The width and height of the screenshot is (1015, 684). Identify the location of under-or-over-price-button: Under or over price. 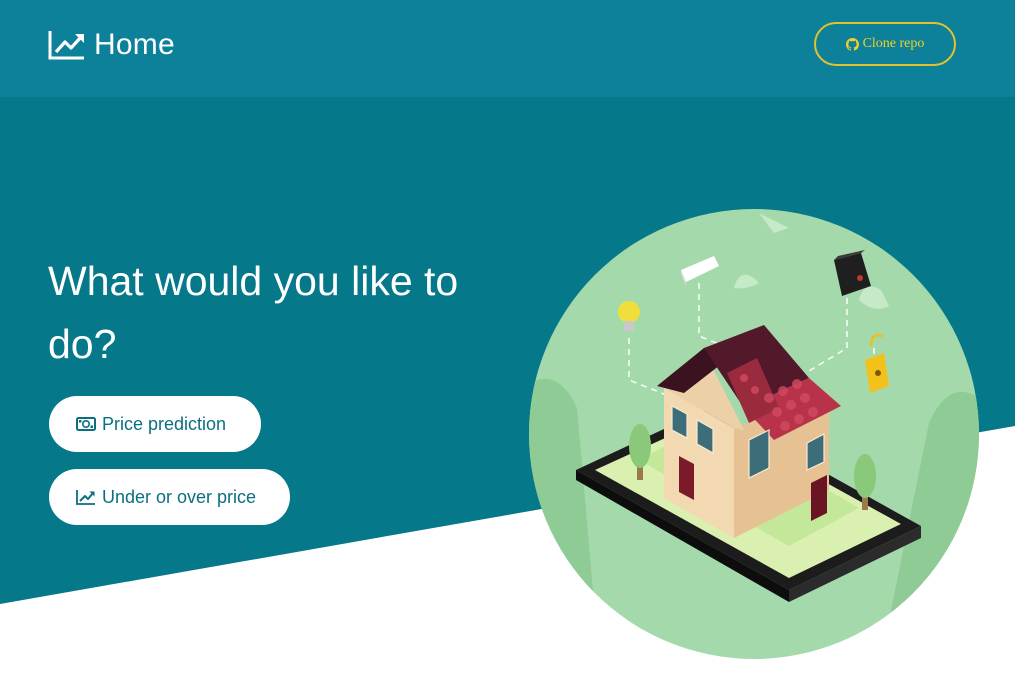
(169, 497).